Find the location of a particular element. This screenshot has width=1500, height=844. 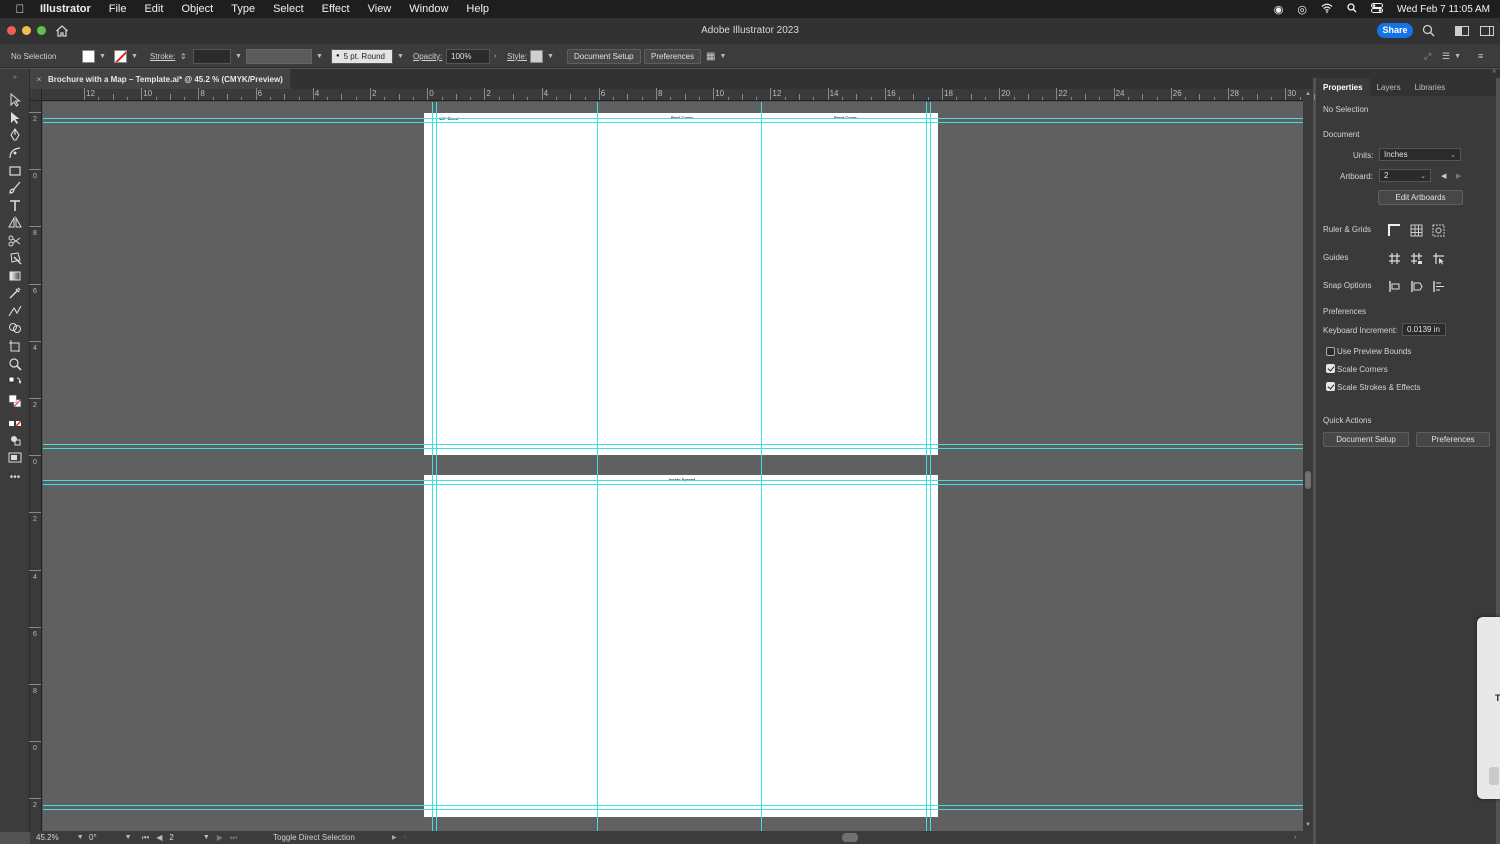

free-transform-tool-icon is located at coordinates (15, 258).